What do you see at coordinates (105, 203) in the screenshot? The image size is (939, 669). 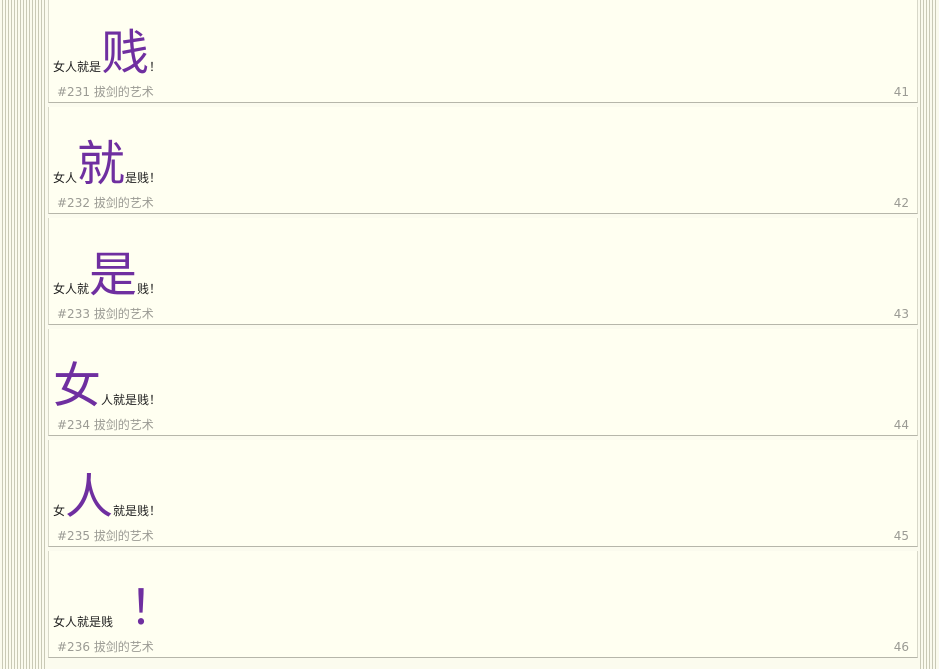 I see `post-meta: #232 拔剑的艺术` at bounding box center [105, 203].